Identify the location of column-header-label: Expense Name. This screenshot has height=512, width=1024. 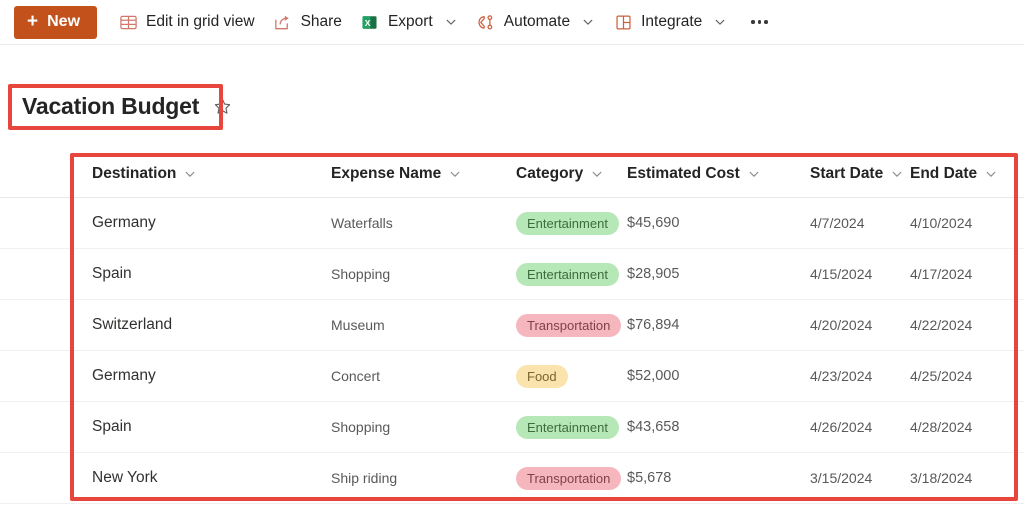
(386, 173).